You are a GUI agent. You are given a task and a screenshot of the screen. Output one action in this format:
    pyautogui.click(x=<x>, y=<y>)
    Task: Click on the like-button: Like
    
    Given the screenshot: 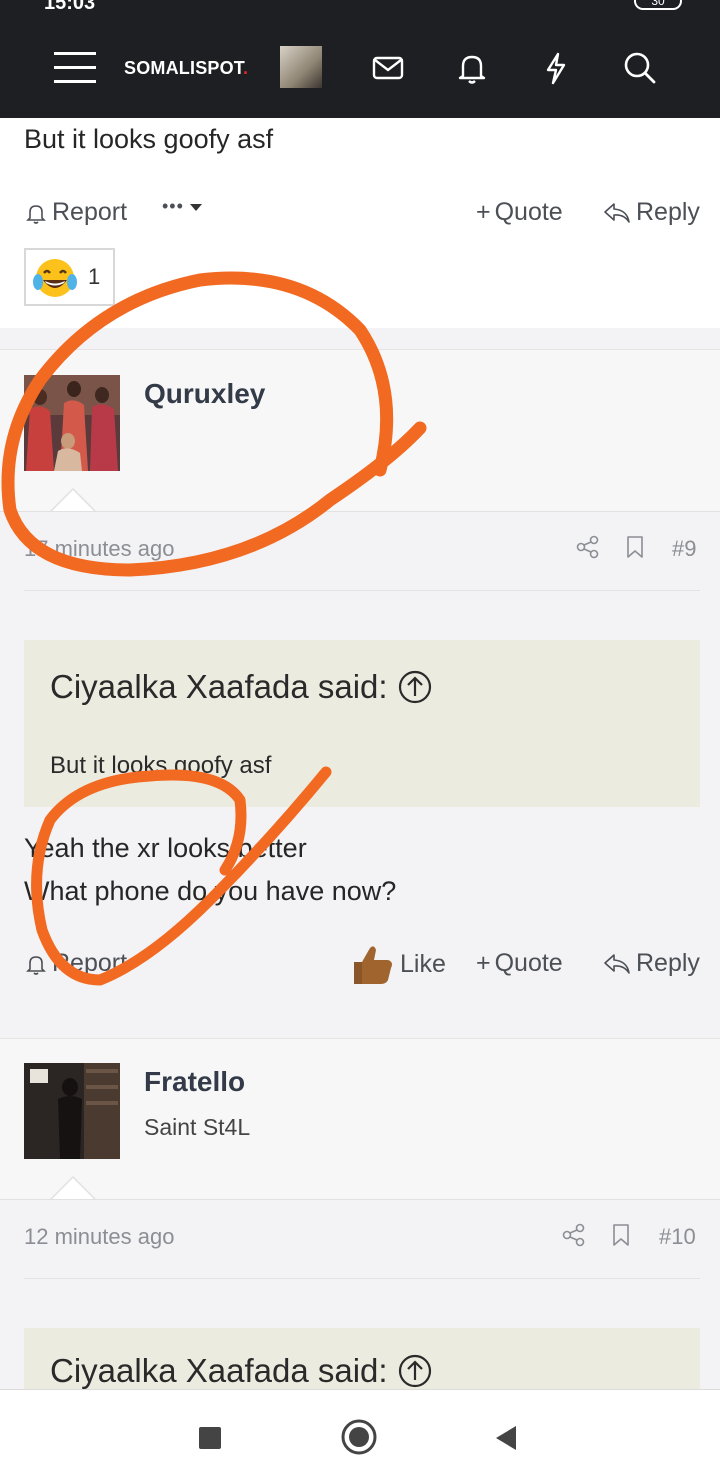 What is the action you would take?
    pyautogui.click(x=397, y=964)
    